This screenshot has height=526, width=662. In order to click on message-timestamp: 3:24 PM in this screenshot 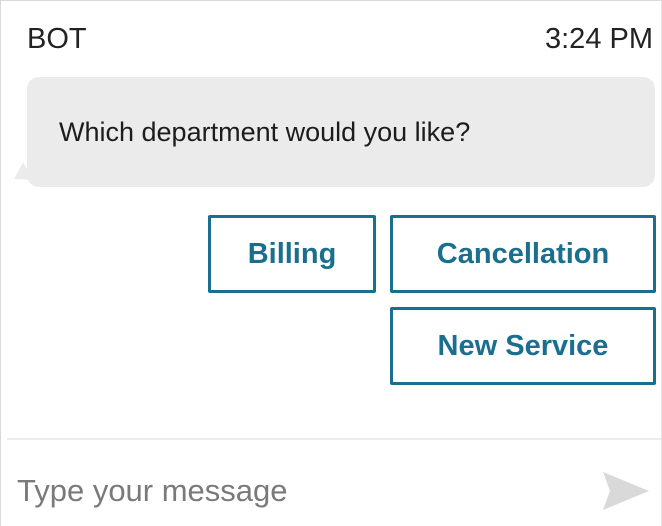, I will do `click(599, 38)`.